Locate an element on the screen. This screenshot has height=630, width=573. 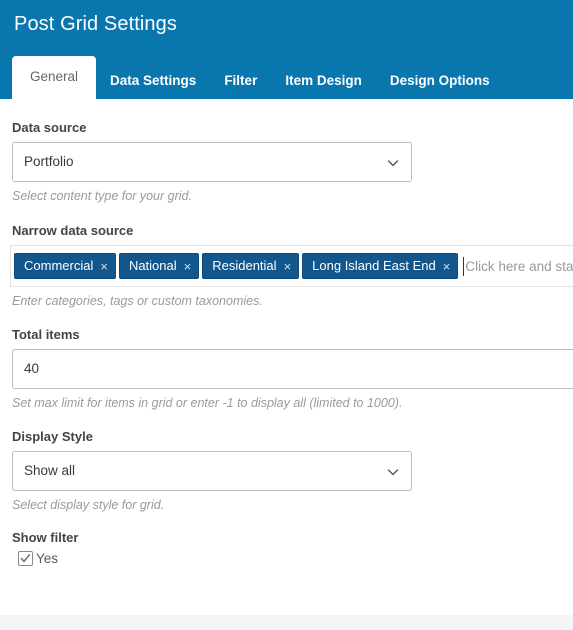
data-source-hint: Select content type for your grid. is located at coordinates (102, 196).